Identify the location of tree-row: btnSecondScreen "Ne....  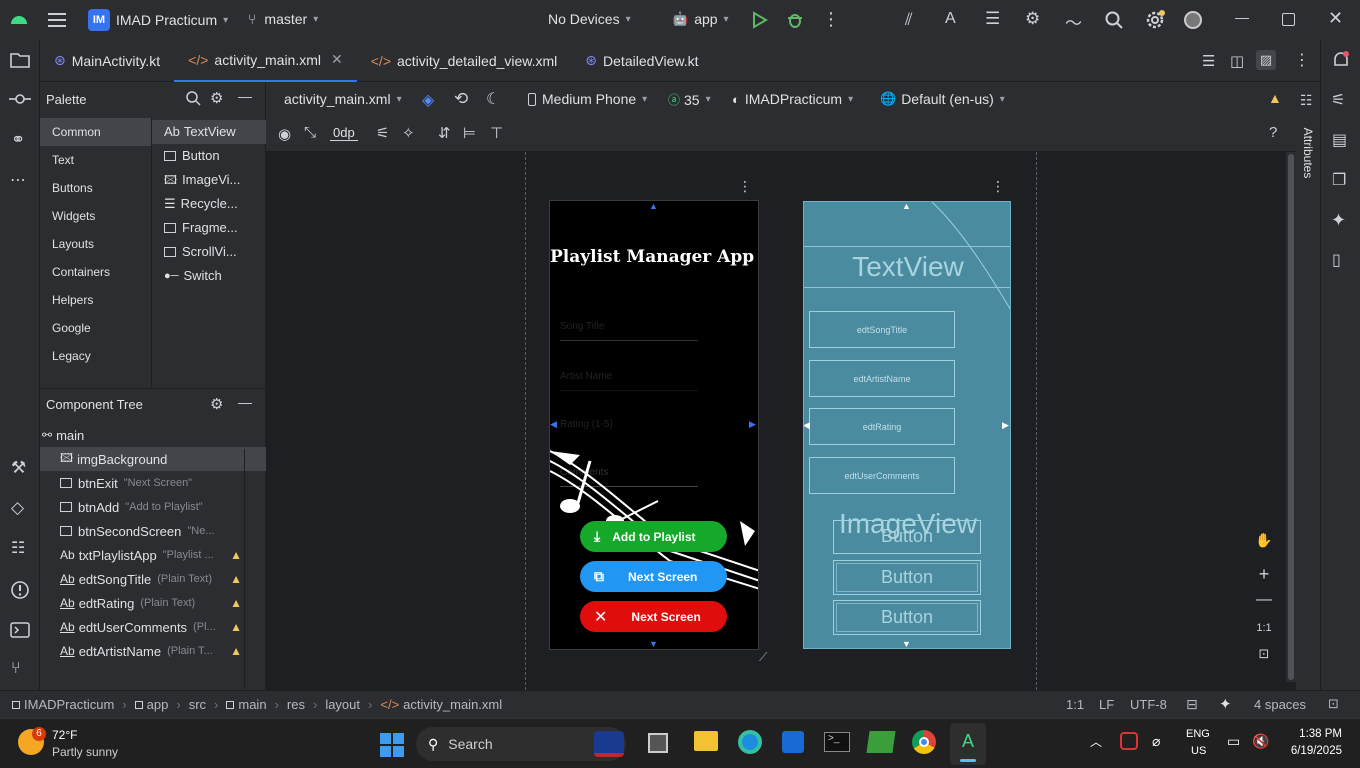
(153, 531).